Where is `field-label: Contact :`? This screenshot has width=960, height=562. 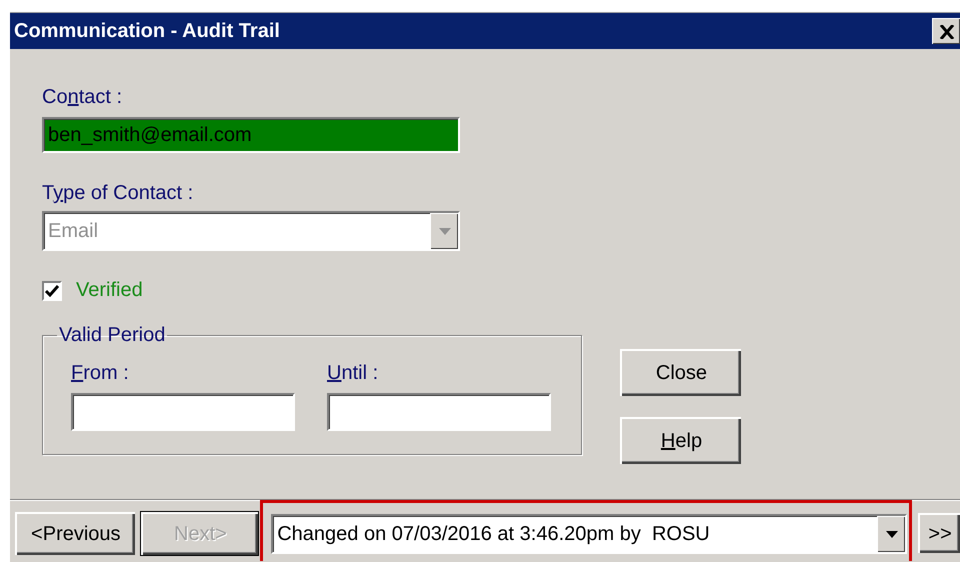 field-label: Contact : is located at coordinates (83, 97).